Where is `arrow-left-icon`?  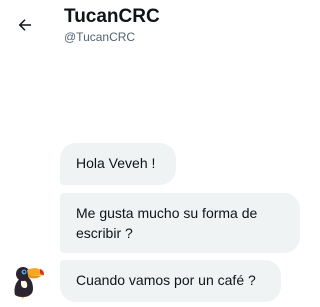 arrow-left-icon is located at coordinates (24, 25).